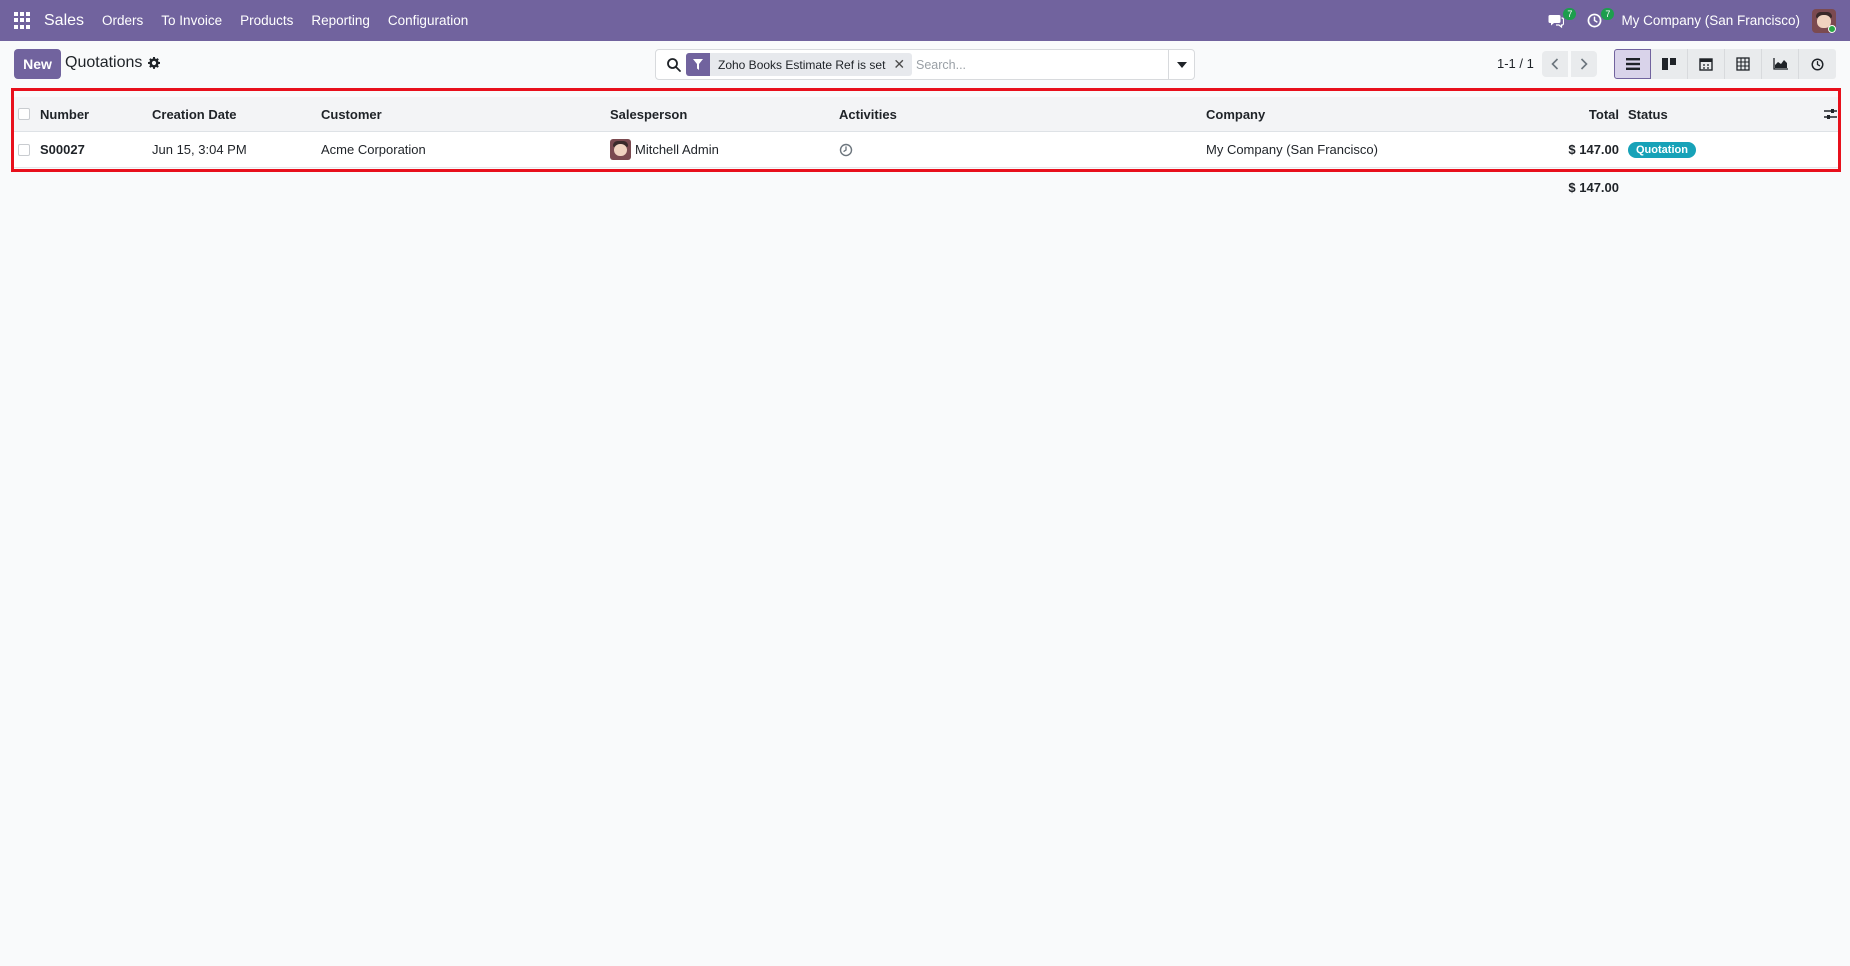  I want to click on activities-count-badge: 7, so click(1608, 13).